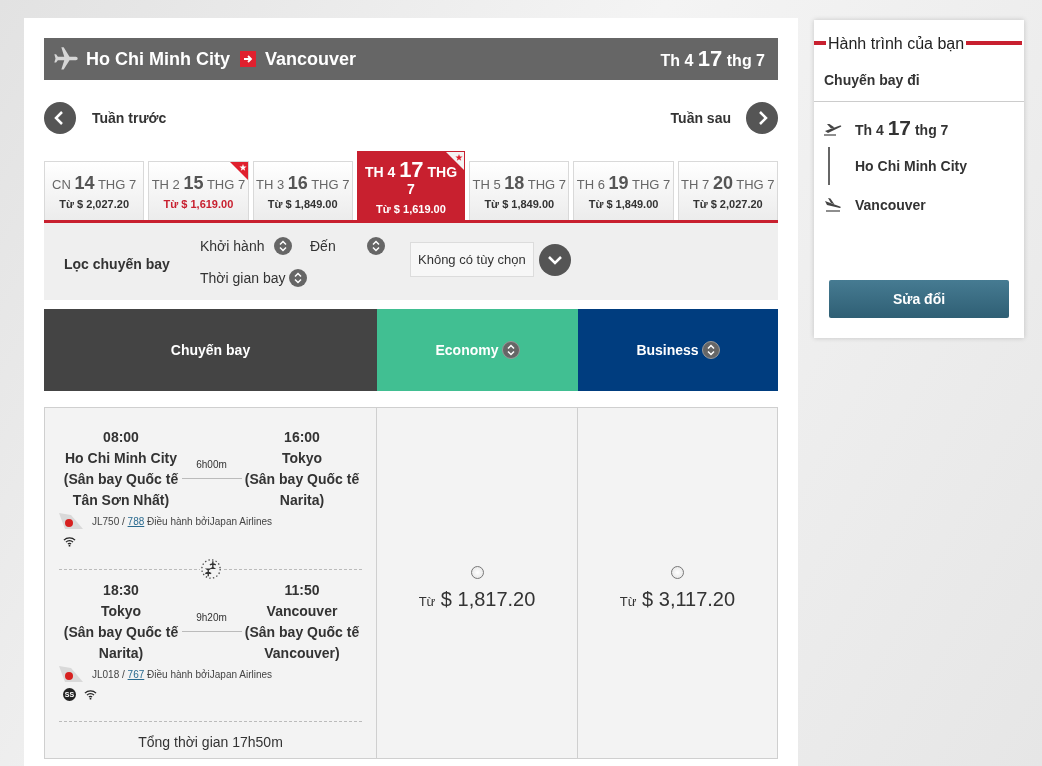 The image size is (1042, 766). Describe the element at coordinates (302, 437) in the screenshot. I see `arrival-time: 16:00` at that location.